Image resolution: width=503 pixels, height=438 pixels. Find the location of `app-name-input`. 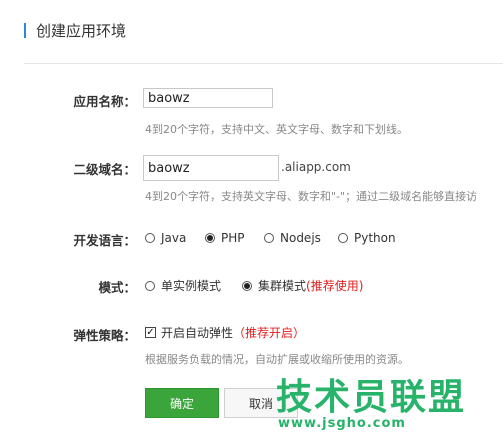

app-name-input is located at coordinates (208, 98).